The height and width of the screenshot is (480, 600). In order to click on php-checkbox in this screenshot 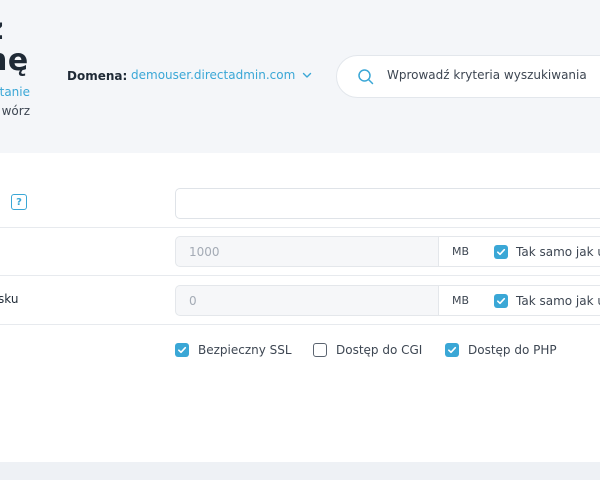, I will do `click(452, 350)`.